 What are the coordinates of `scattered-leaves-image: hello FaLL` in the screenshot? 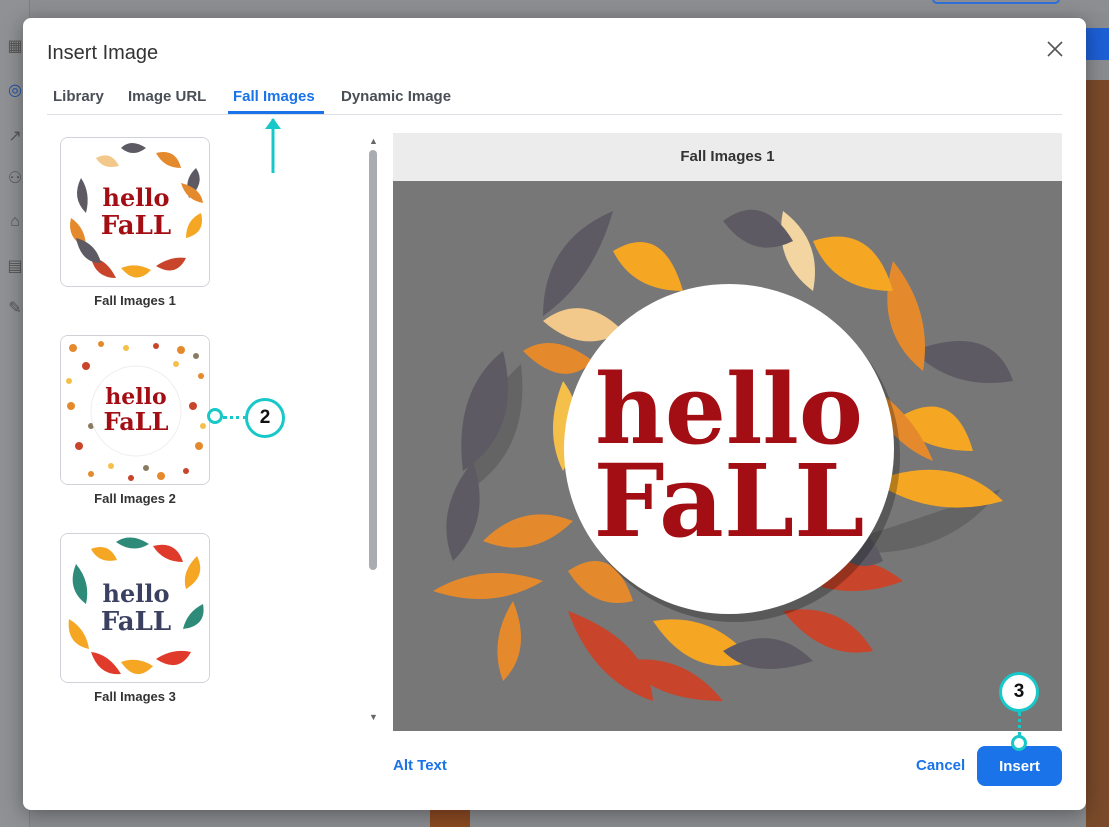 It's located at (135, 410).